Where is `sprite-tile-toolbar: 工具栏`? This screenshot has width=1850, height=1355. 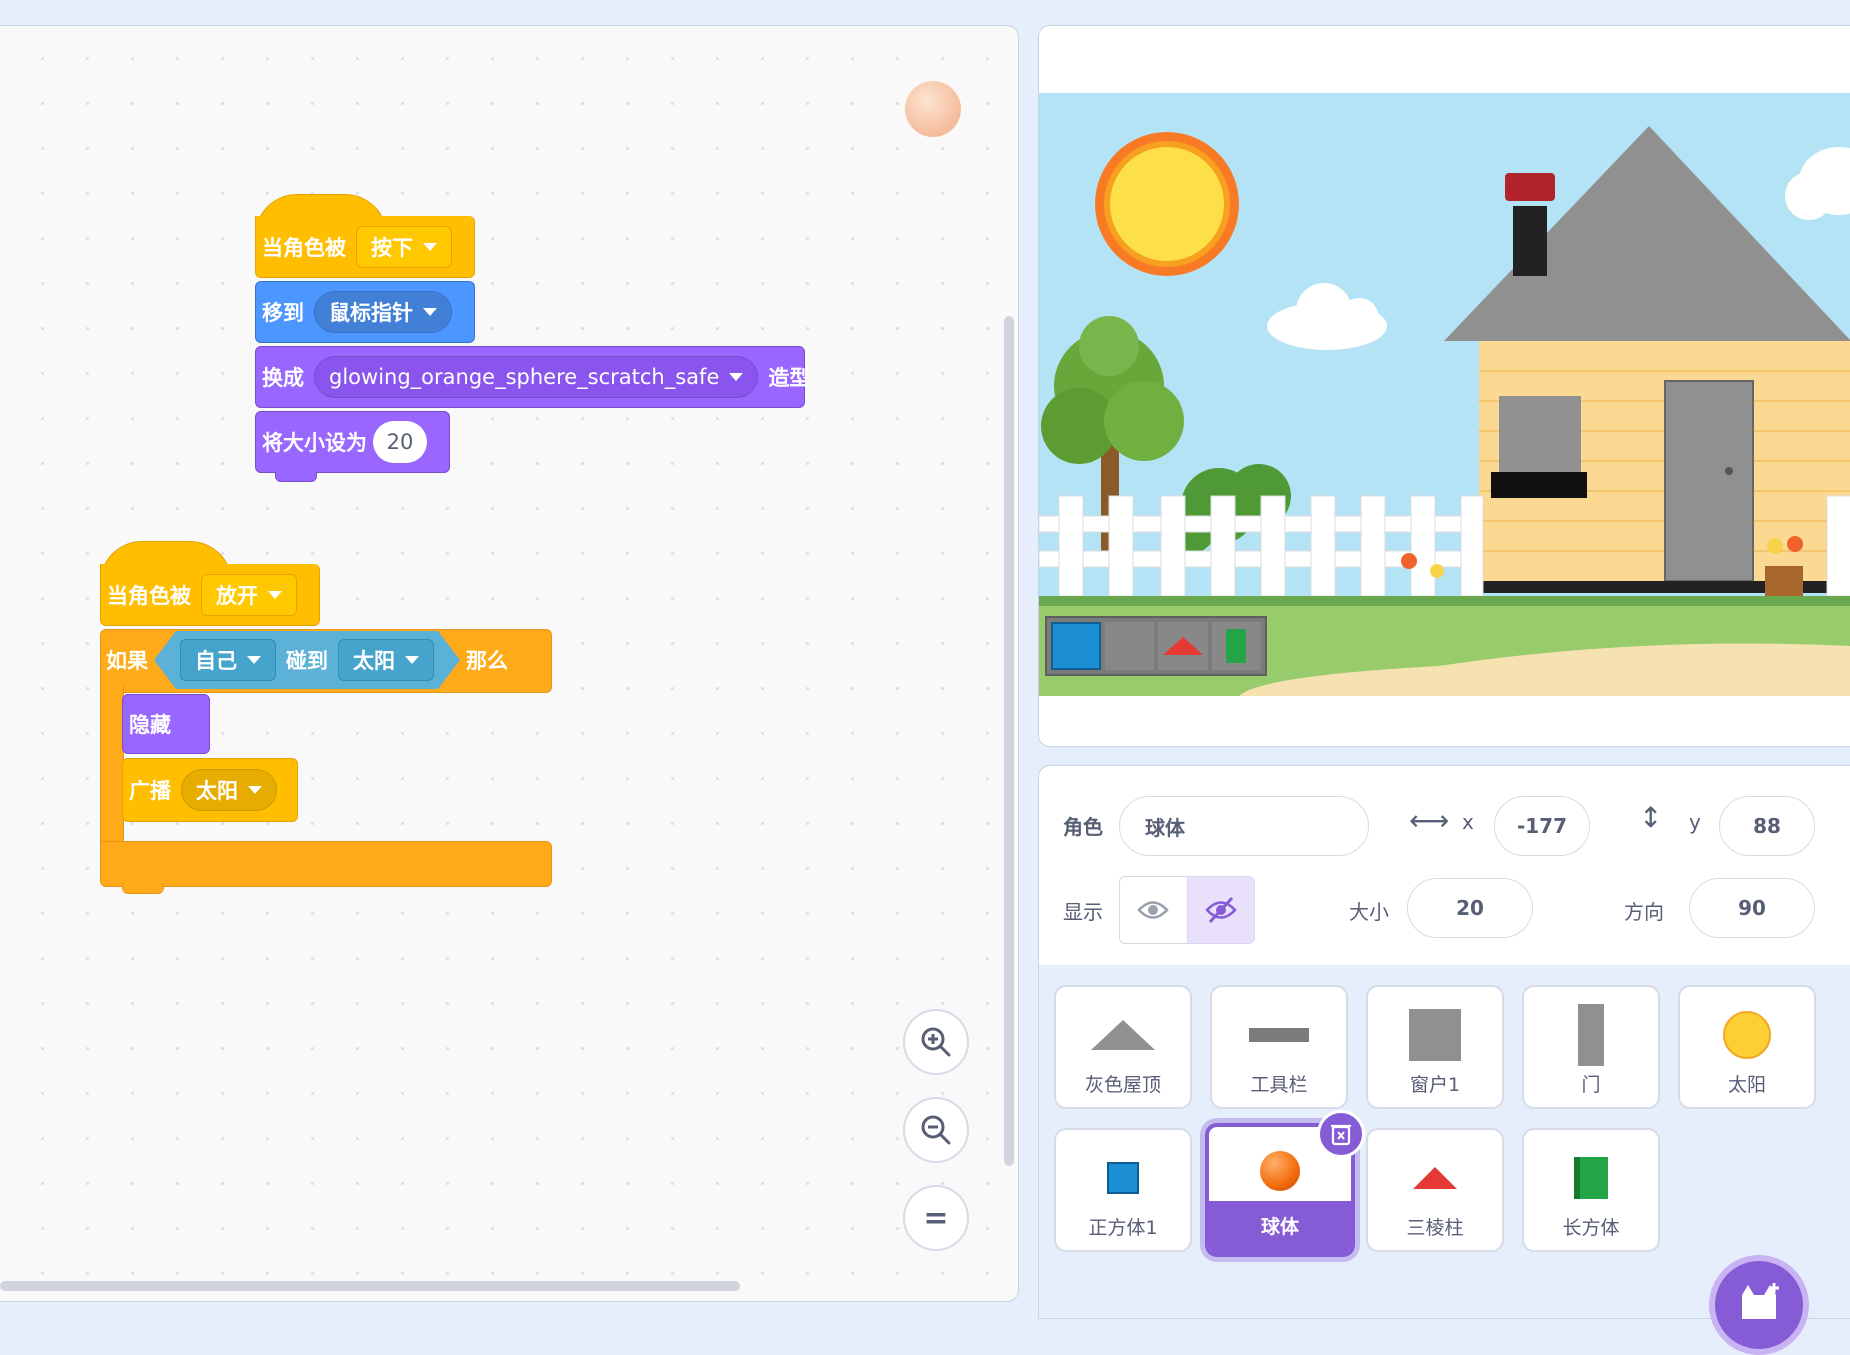 sprite-tile-toolbar: 工具栏 is located at coordinates (1279, 1047).